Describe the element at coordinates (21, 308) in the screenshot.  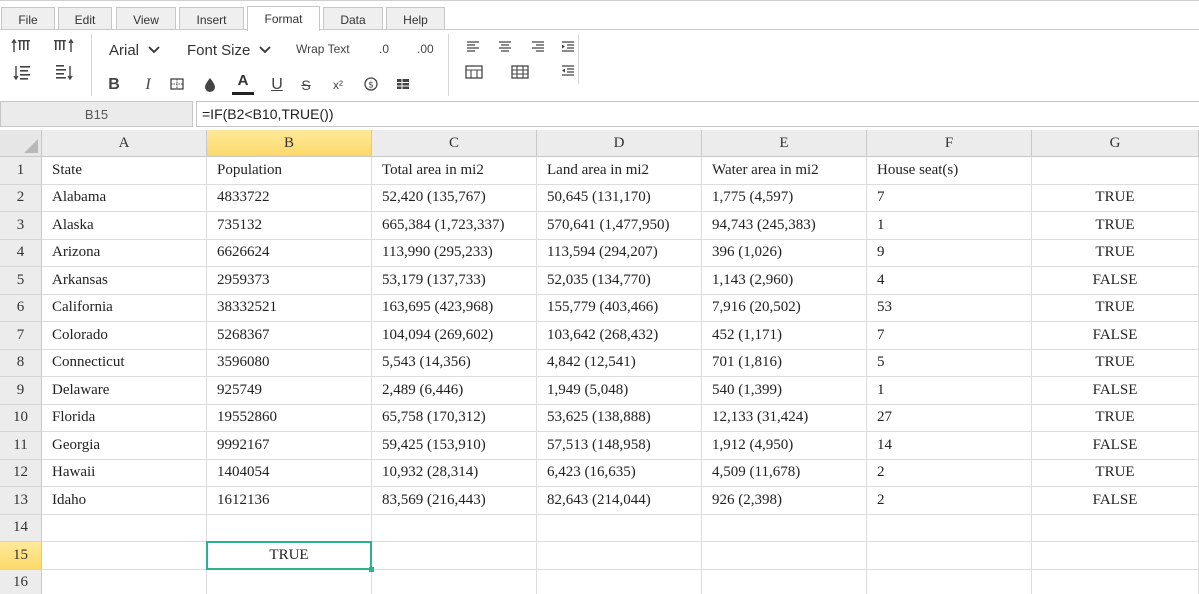
I see `row-header-6: 6` at that location.